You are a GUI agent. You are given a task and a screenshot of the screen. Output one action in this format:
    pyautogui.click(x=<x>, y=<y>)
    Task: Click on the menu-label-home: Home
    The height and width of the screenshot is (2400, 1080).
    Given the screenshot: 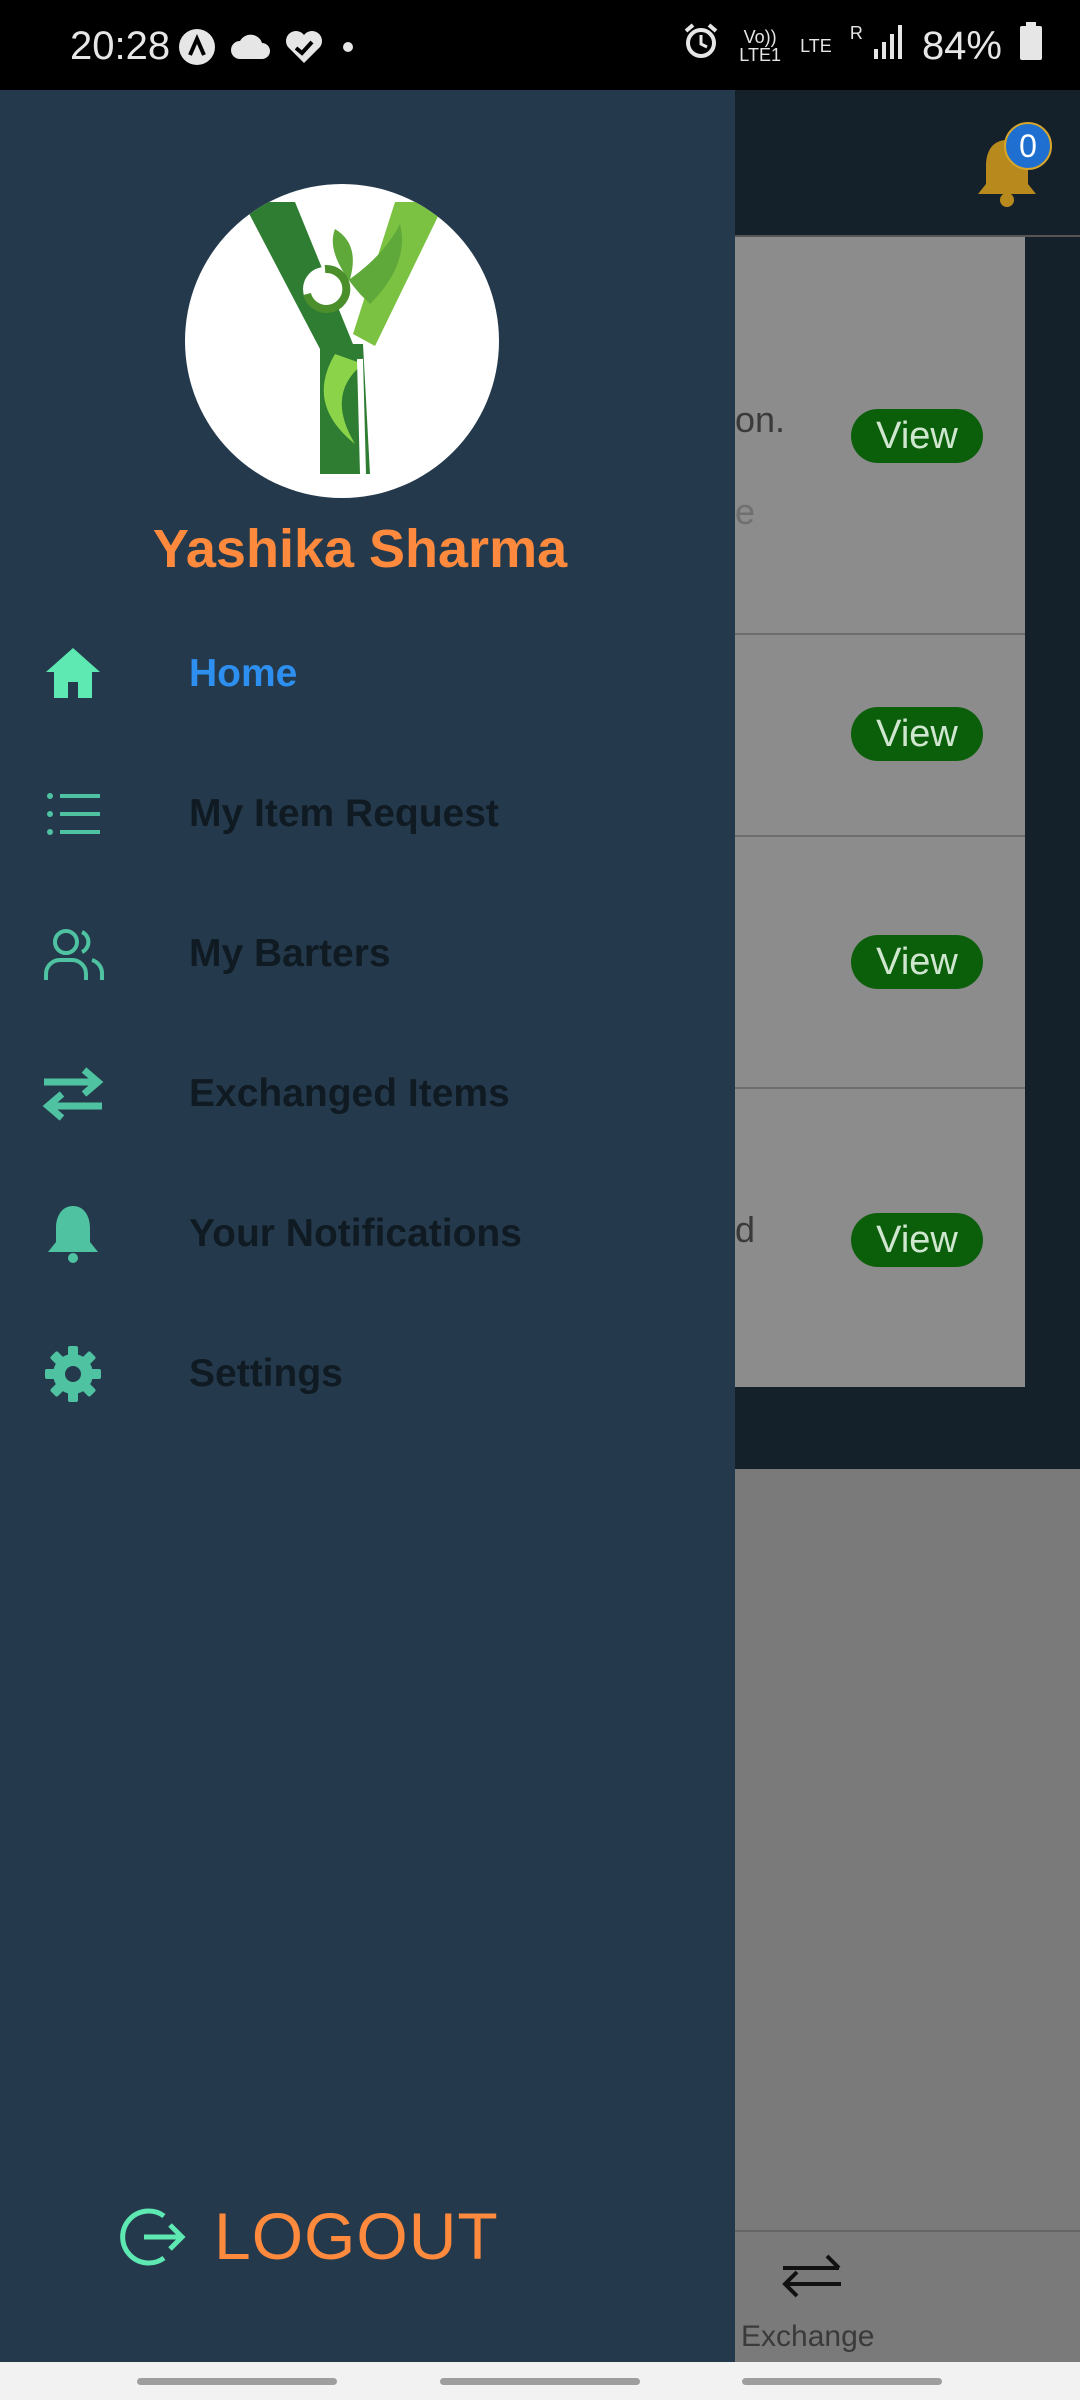 What is the action you would take?
    pyautogui.click(x=243, y=673)
    